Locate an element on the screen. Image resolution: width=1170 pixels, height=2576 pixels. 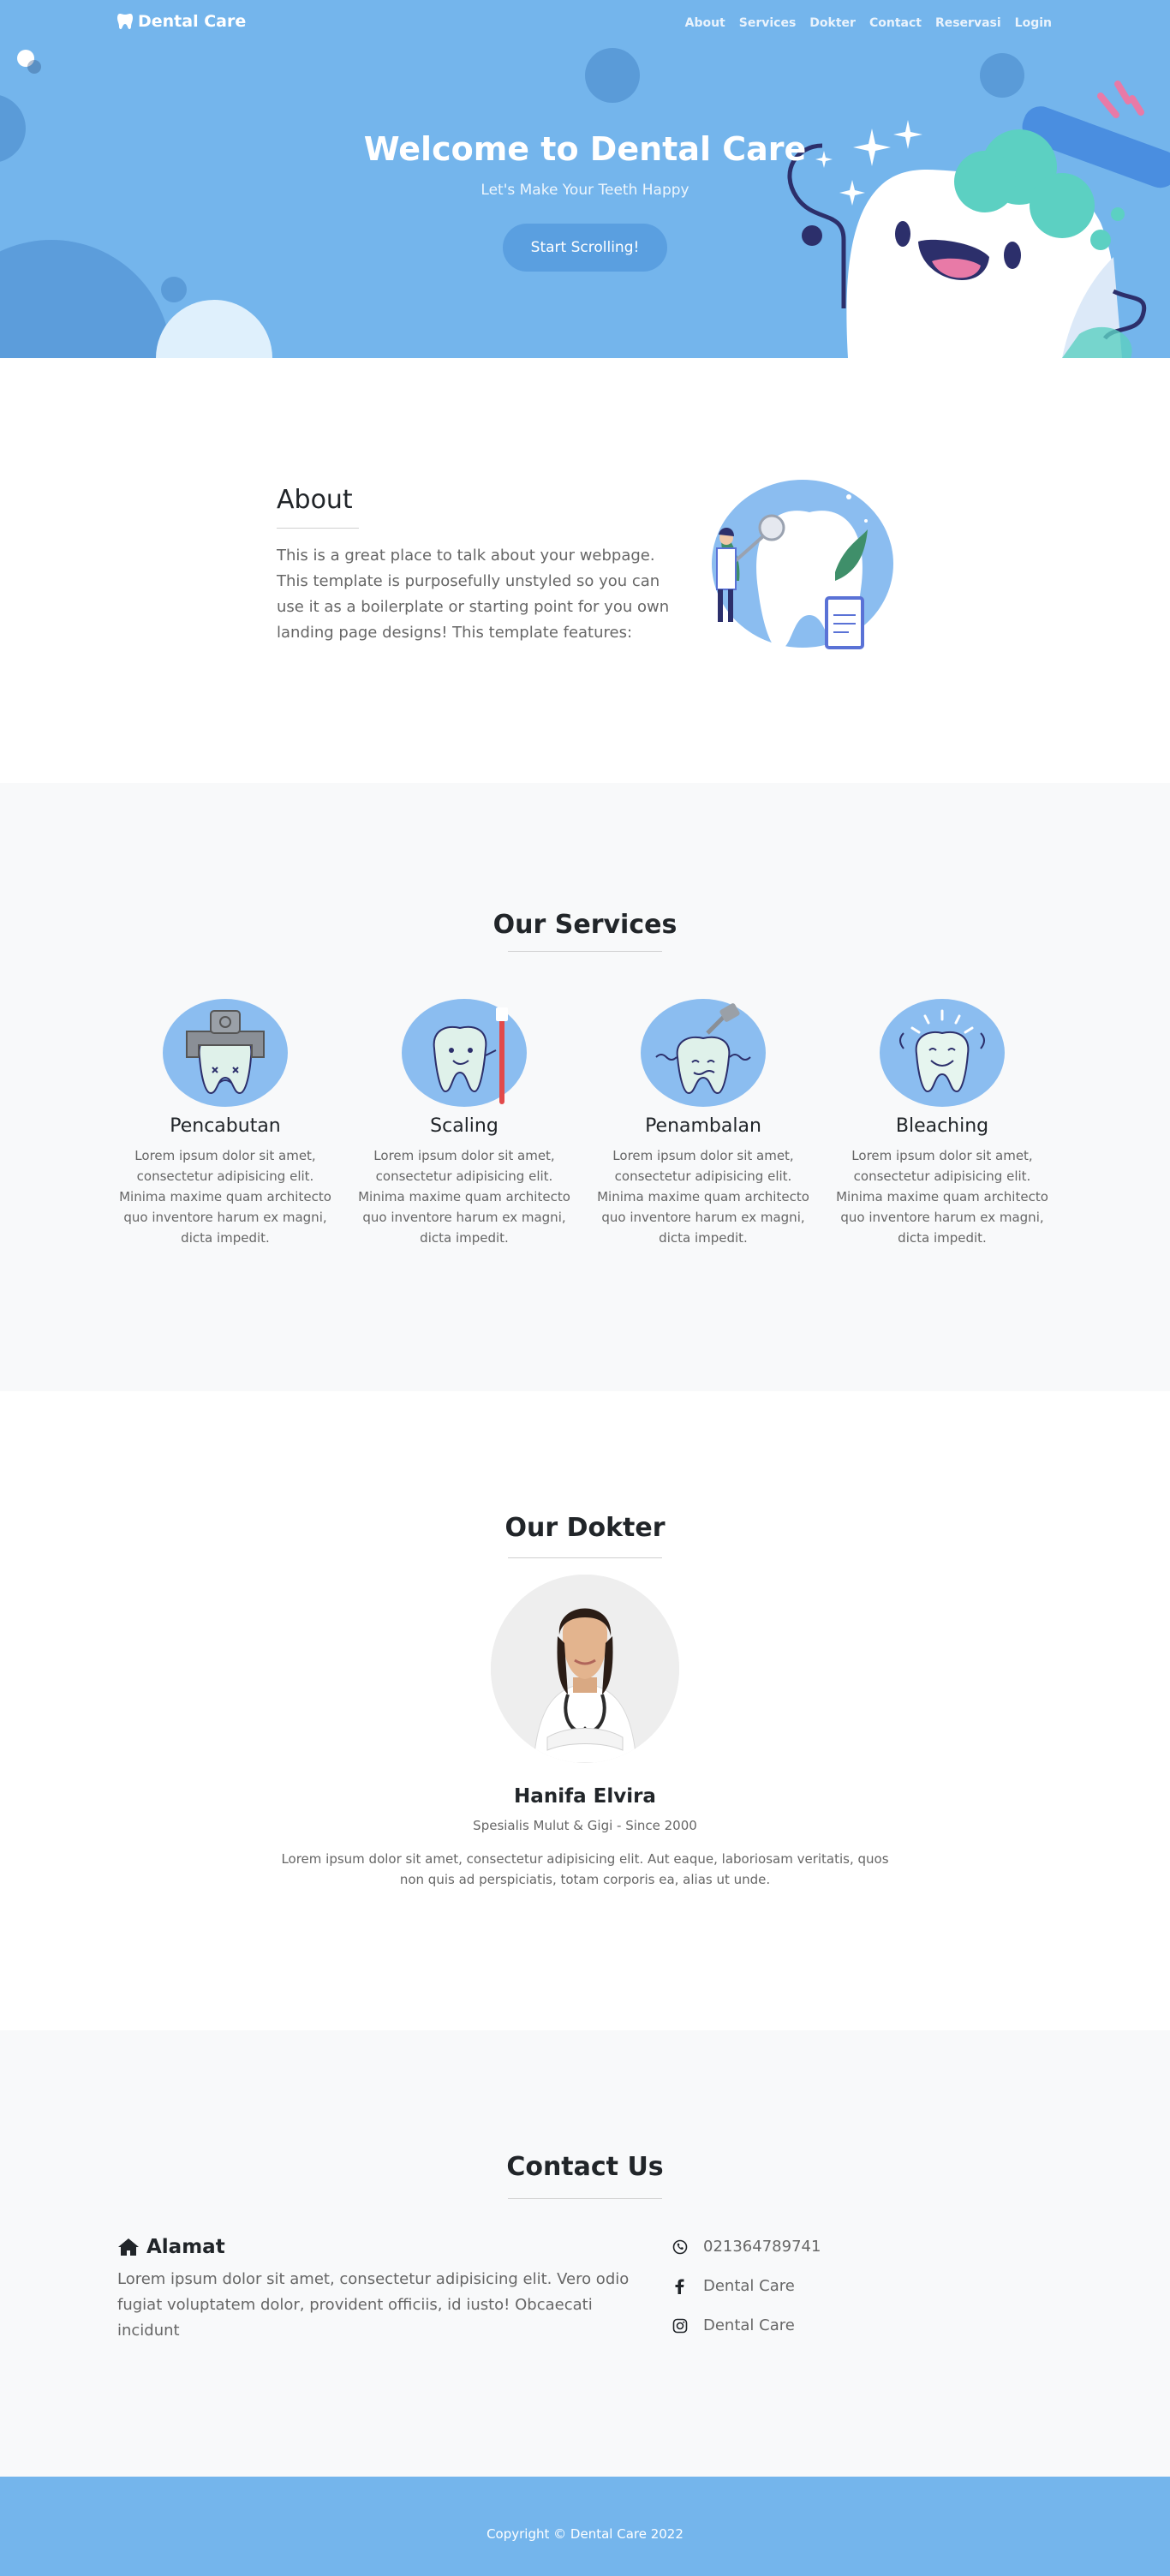
tooth-scaling-icon is located at coordinates (464, 1053).